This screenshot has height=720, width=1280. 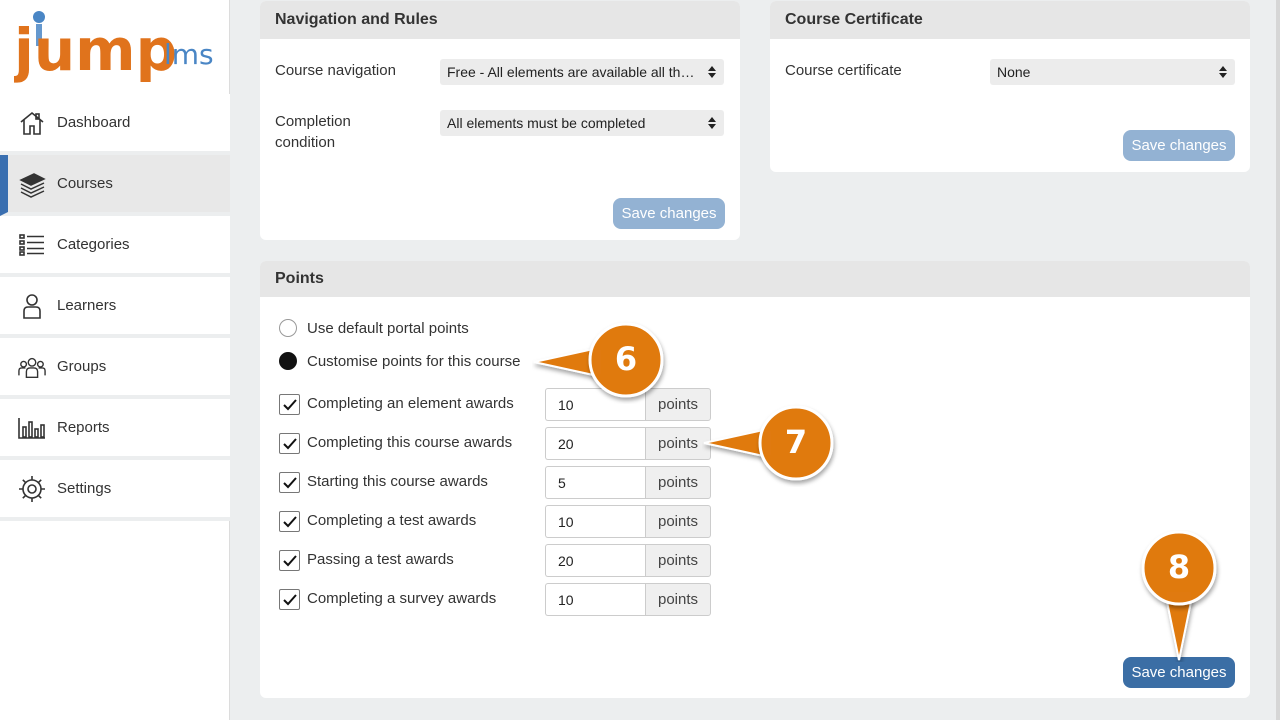 I want to click on sidebar-item-label: Learners, so click(x=87, y=305).